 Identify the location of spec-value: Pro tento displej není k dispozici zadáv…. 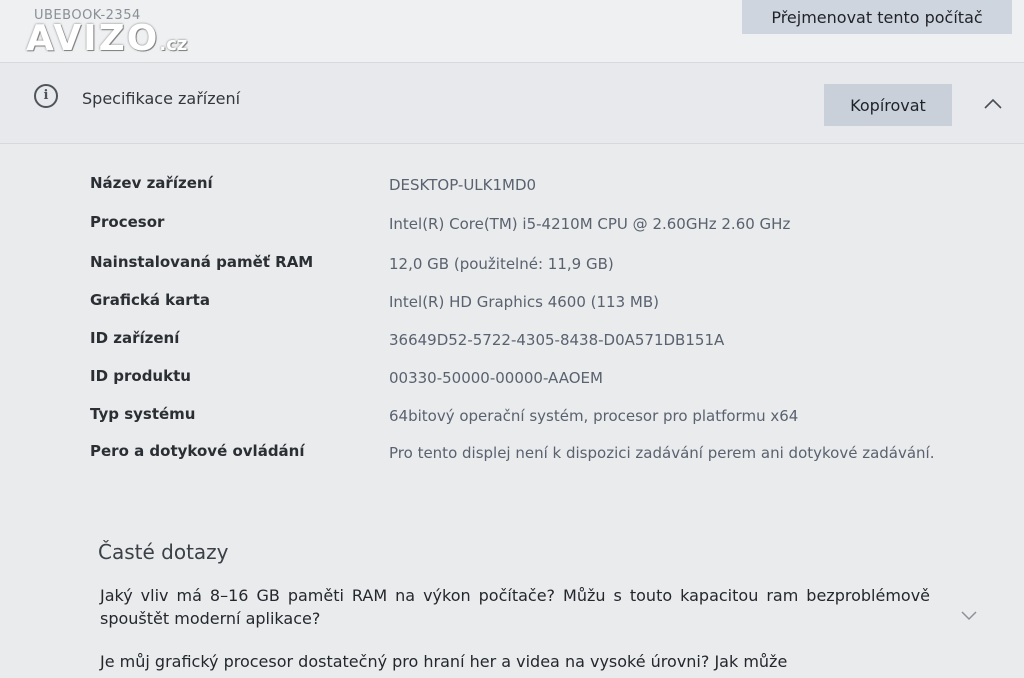
(662, 453).